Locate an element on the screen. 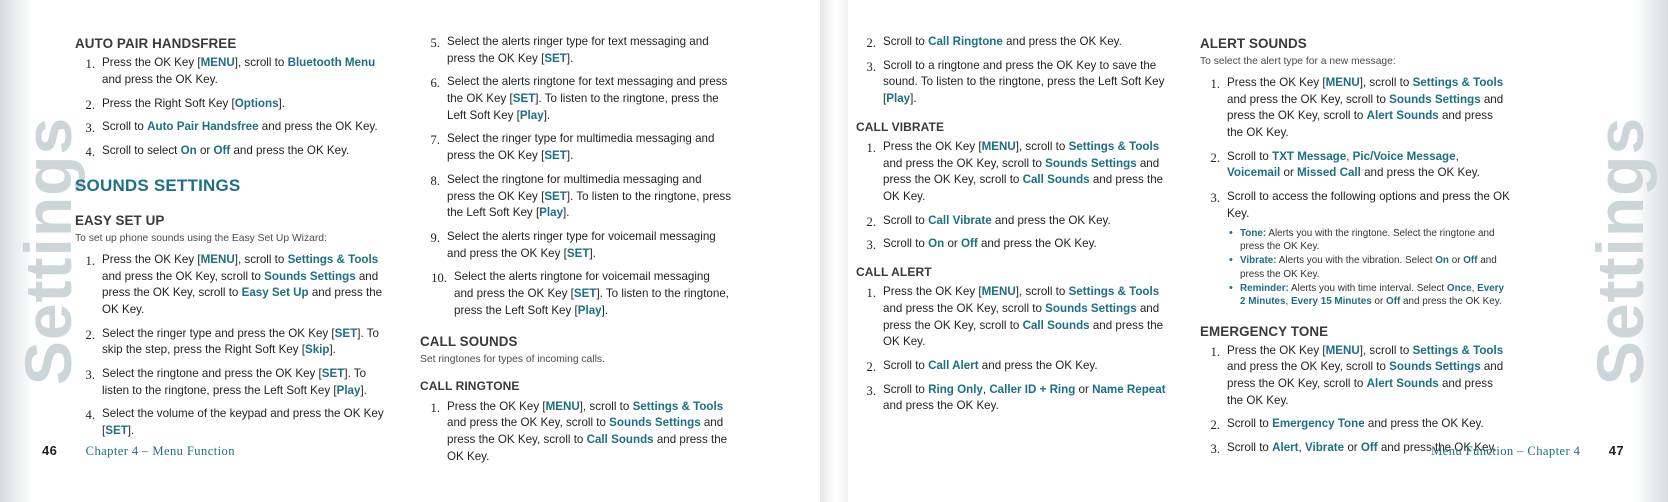 This screenshot has width=1668, height=502. option-label: Reminder: is located at coordinates (1264, 289).